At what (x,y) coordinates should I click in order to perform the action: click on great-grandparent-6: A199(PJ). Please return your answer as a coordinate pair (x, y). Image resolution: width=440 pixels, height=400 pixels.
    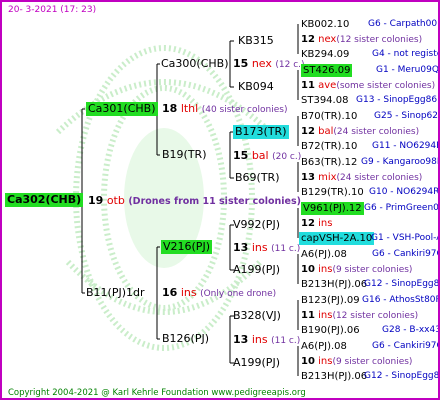
    Looking at the image, I should click on (256, 270).